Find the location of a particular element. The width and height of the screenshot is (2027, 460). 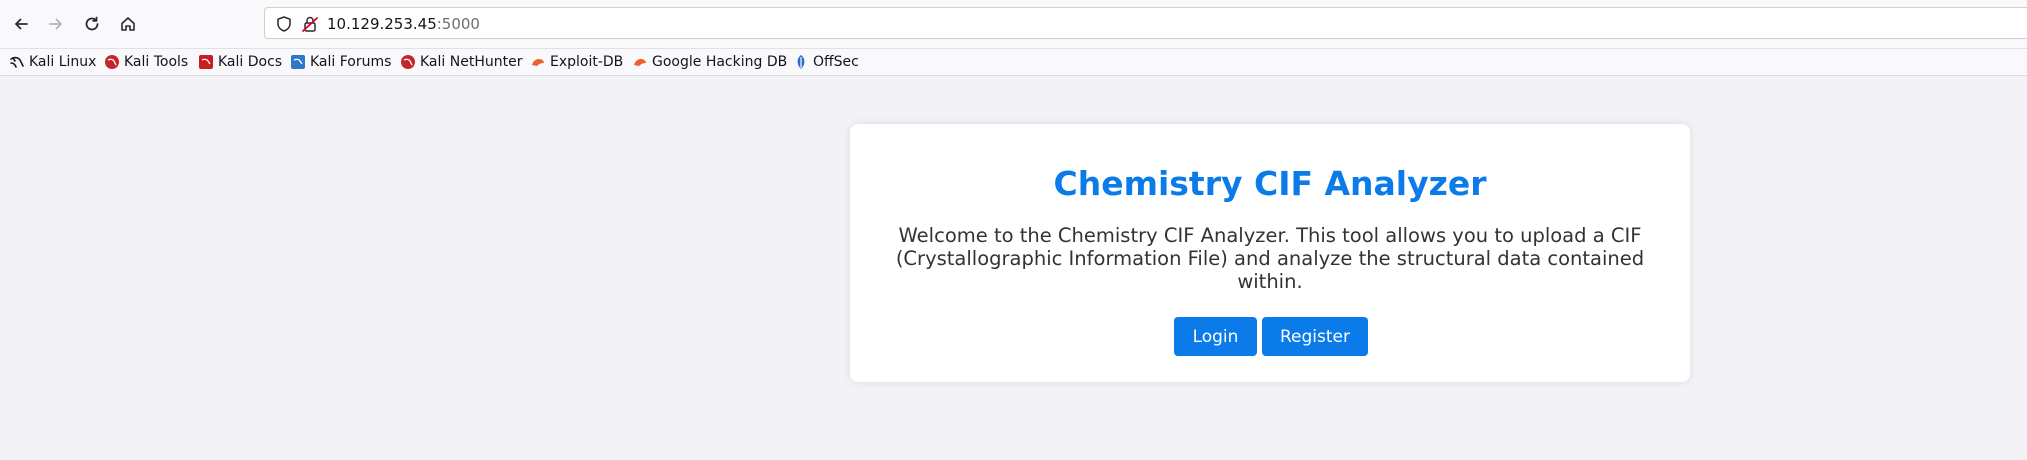

bookmark-label: OffSec is located at coordinates (836, 62).